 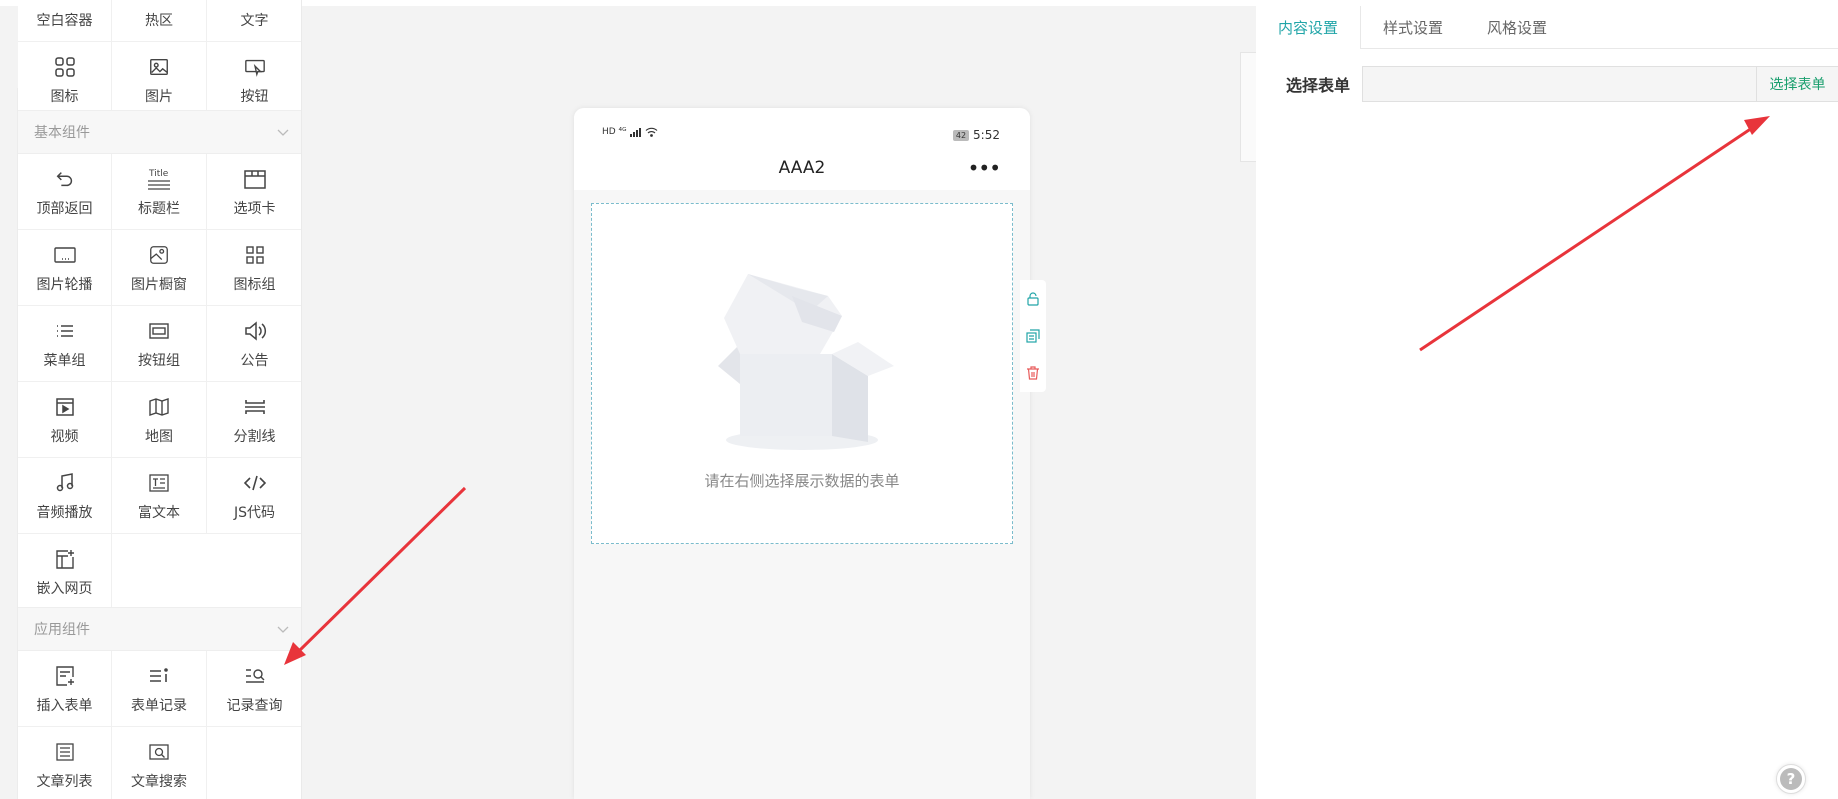 I want to click on component-top-back: 顶部返回, so click(x=65, y=192).